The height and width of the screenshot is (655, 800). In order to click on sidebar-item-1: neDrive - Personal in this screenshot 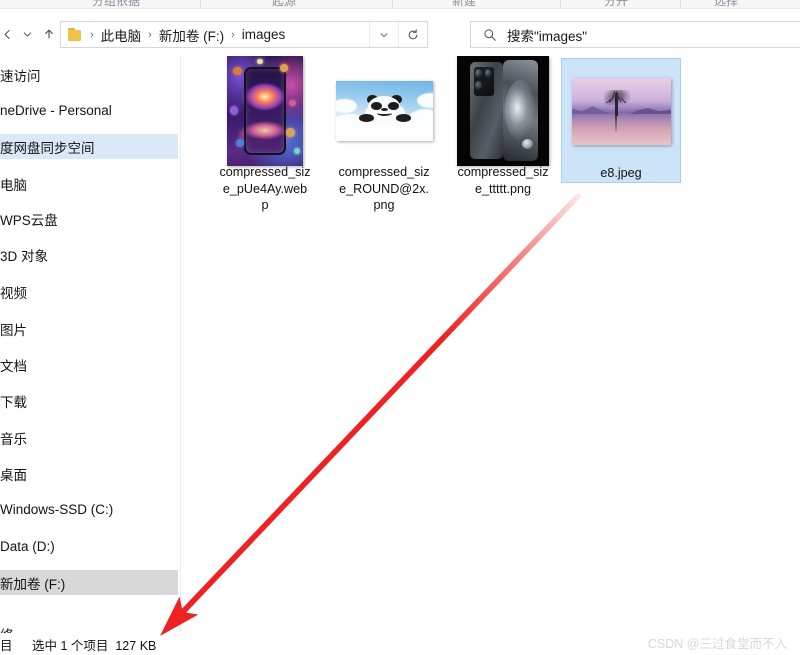, I will do `click(89, 110)`.